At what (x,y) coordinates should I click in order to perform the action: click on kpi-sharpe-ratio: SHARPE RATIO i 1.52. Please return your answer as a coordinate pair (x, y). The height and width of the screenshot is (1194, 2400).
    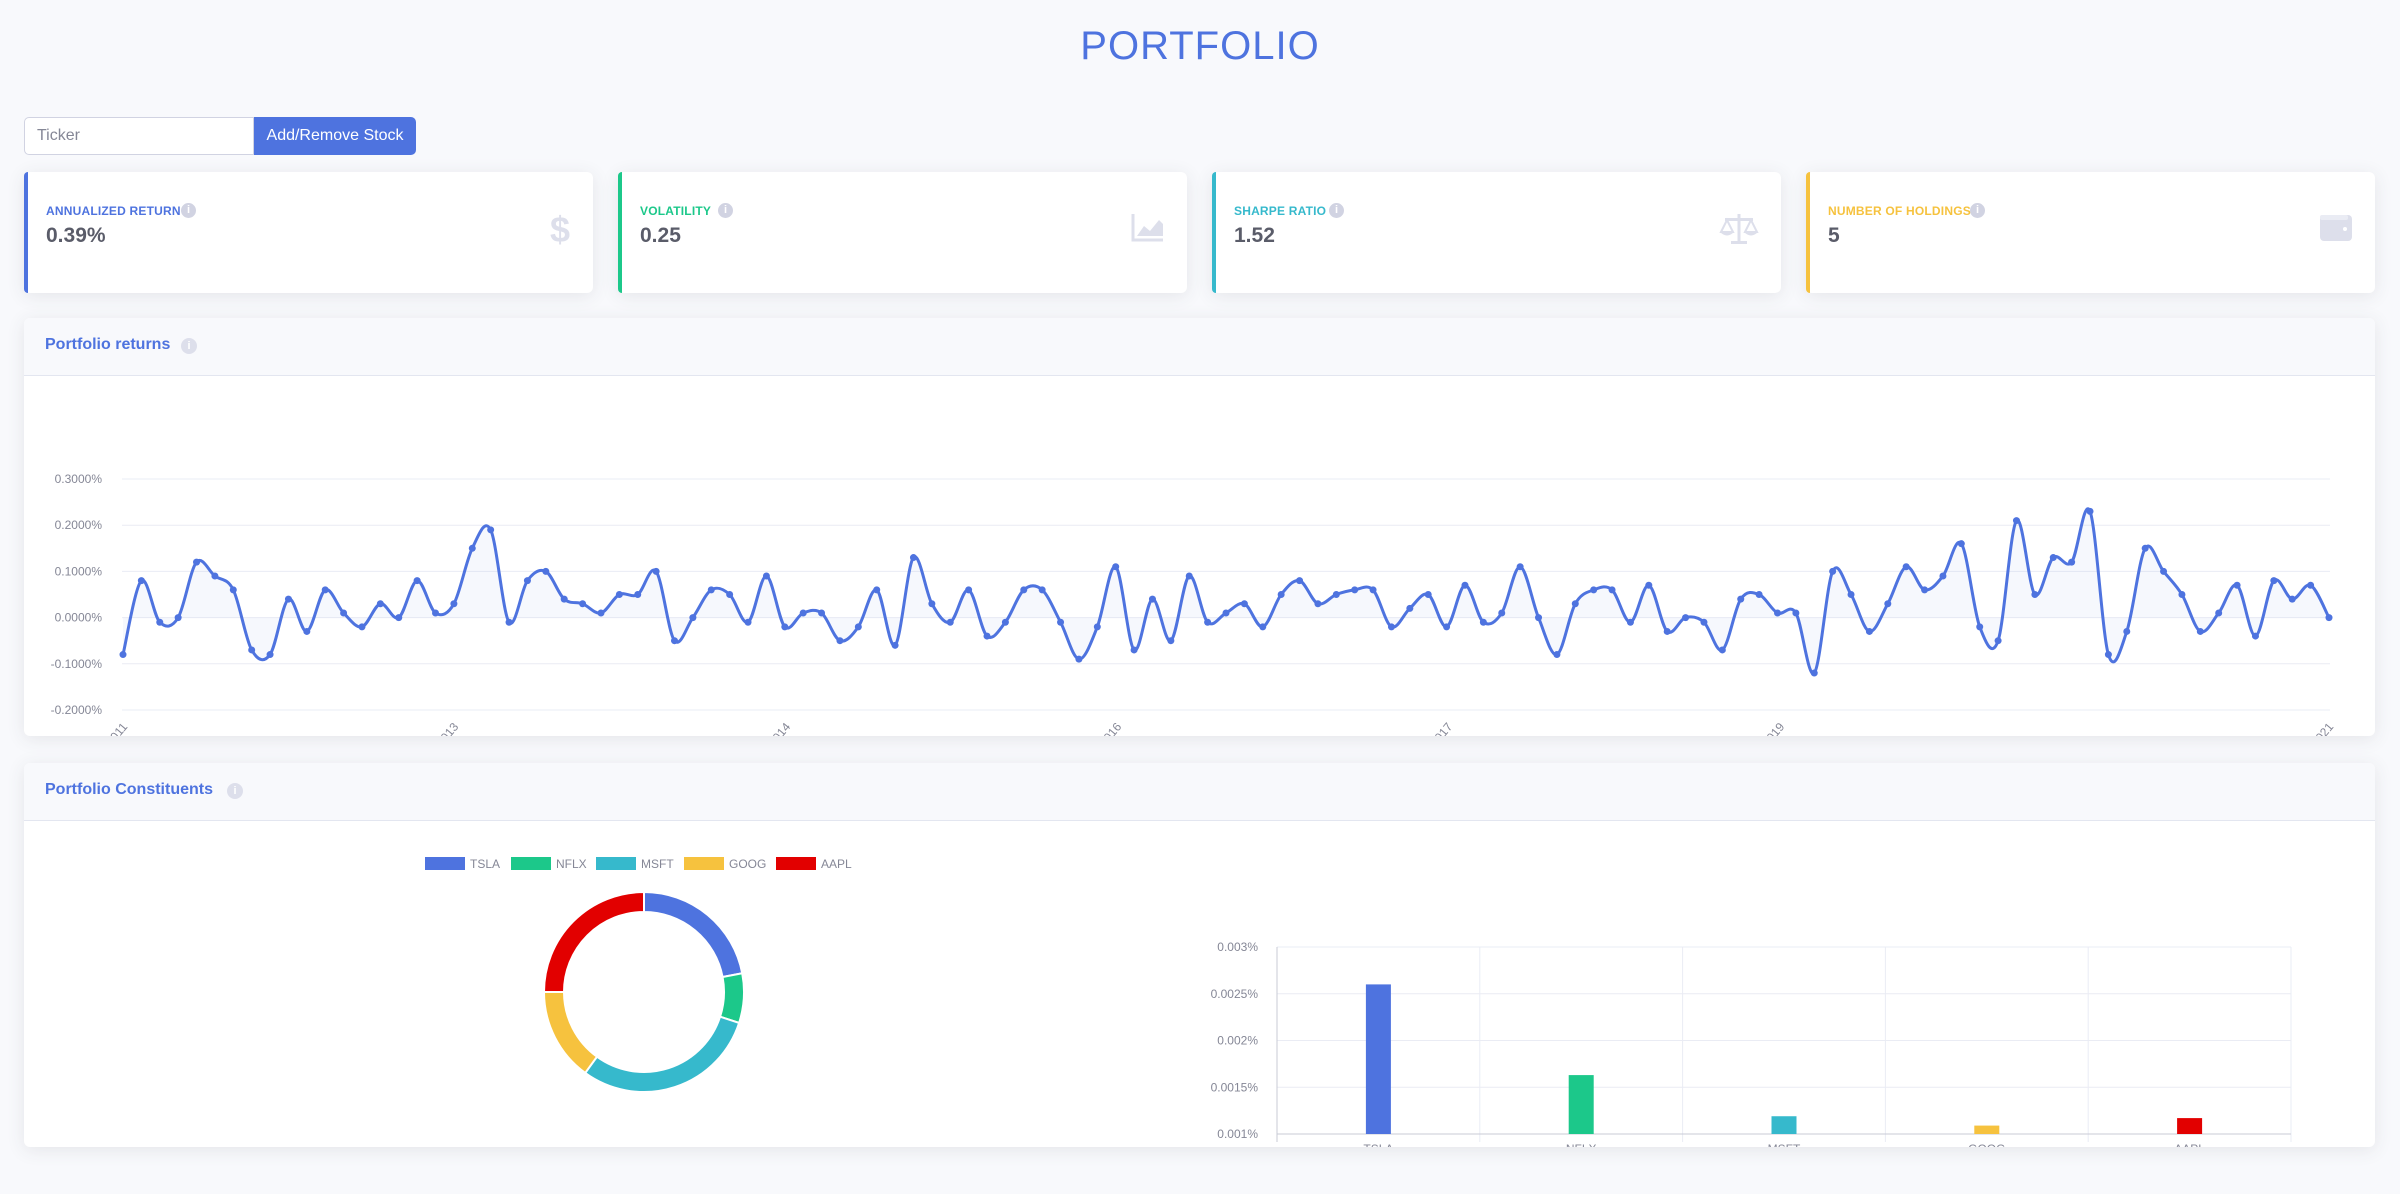
    Looking at the image, I should click on (1496, 232).